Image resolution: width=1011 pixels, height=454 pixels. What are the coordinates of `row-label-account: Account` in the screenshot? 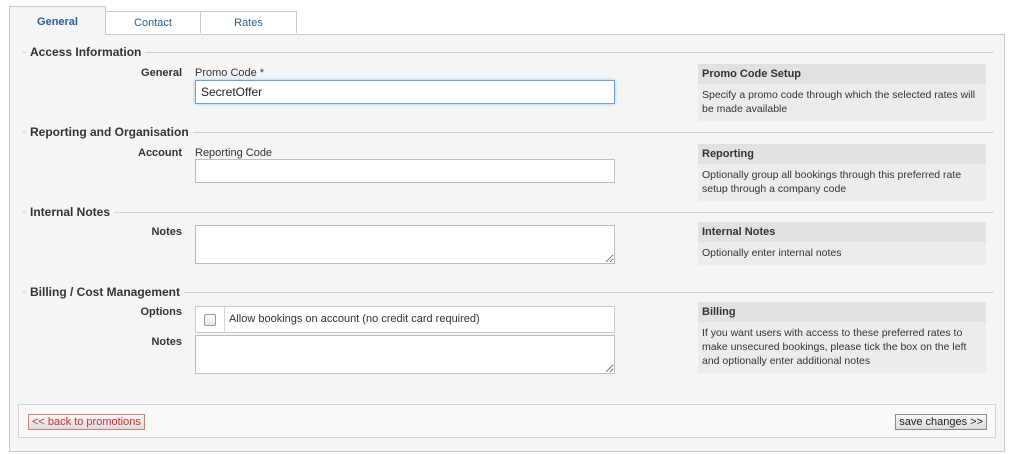 It's located at (160, 153).